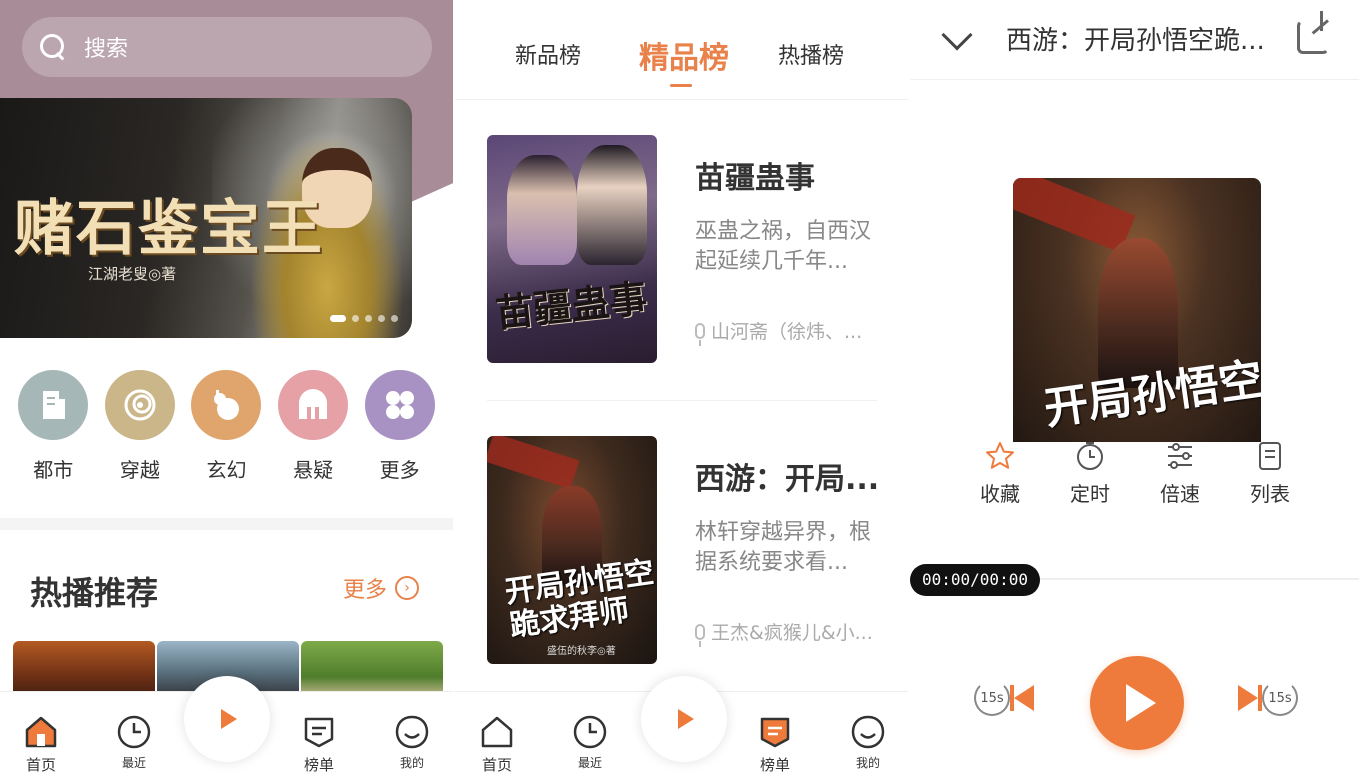 This screenshot has height=779, width=1359. Describe the element at coordinates (1090, 473) in the screenshot. I see `timer-button: 定时` at that location.